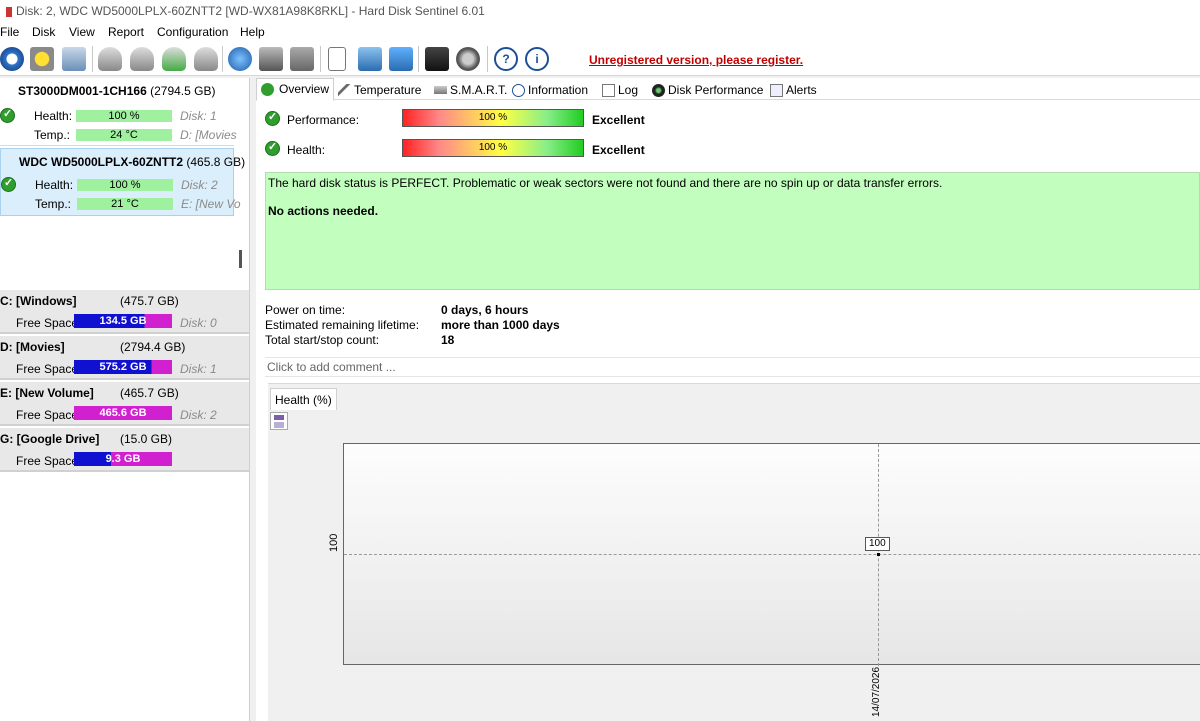  What do you see at coordinates (305, 310) in the screenshot?
I see `power-on-label: Power on time:` at bounding box center [305, 310].